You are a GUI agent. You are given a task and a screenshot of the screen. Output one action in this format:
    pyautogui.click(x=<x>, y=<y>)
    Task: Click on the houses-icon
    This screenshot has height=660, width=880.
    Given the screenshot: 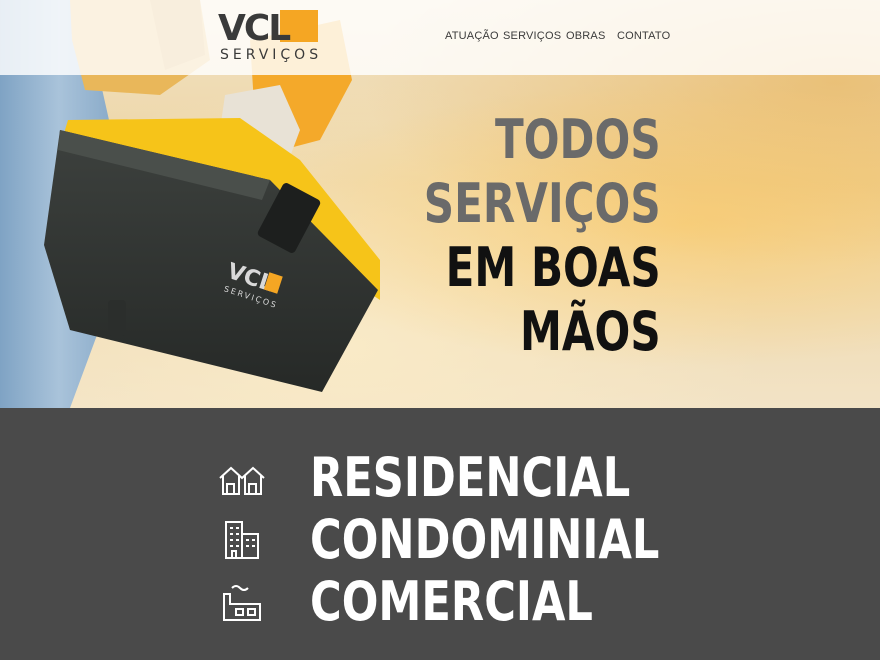 What is the action you would take?
    pyautogui.click(x=242, y=480)
    